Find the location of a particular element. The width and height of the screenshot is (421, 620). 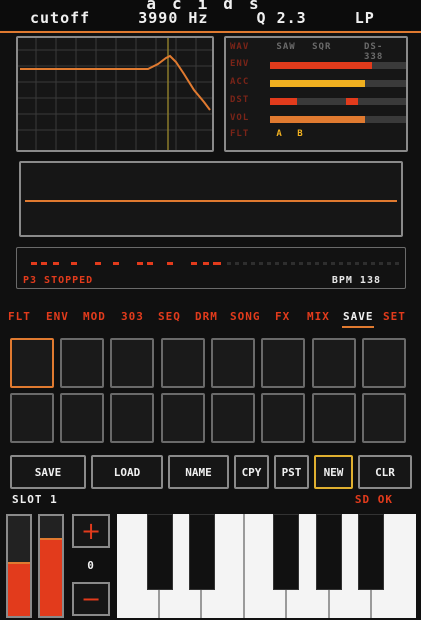

tab-303: 303 is located at coordinates (132, 316).